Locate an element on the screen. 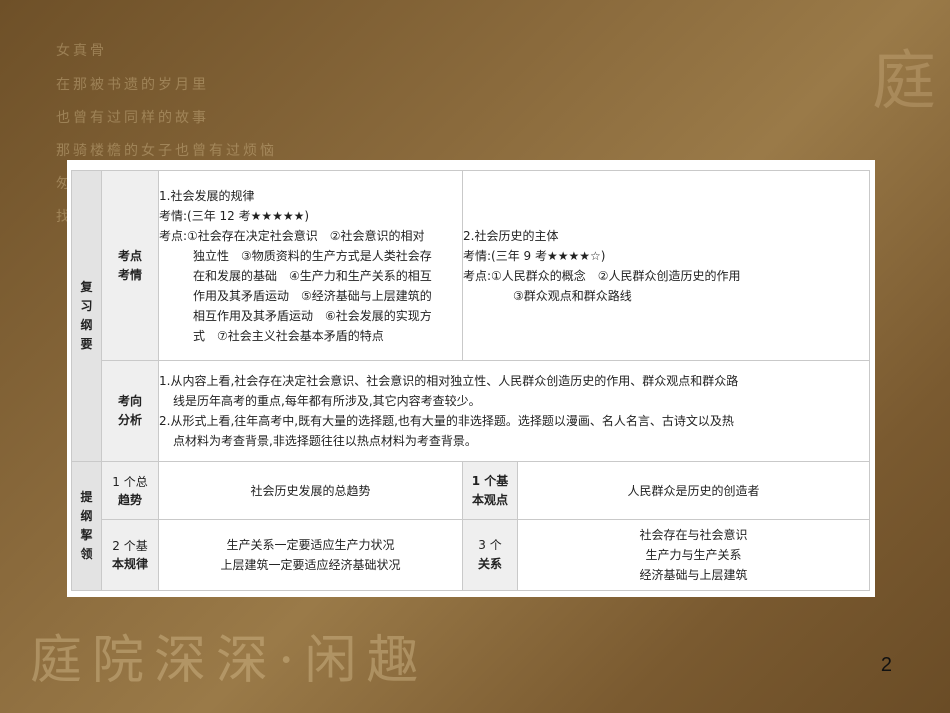 The image size is (950, 713). point-2-line: ③群众观点和群众路线 is located at coordinates (572, 295).